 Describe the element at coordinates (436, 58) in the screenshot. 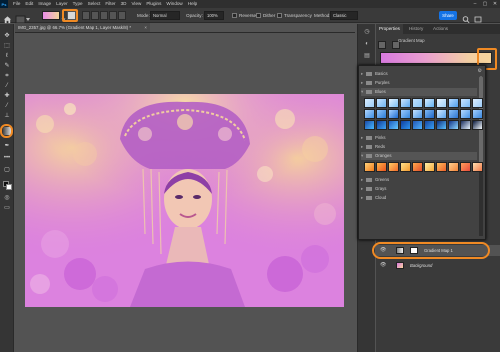

I see `gradient-map-bar` at that location.